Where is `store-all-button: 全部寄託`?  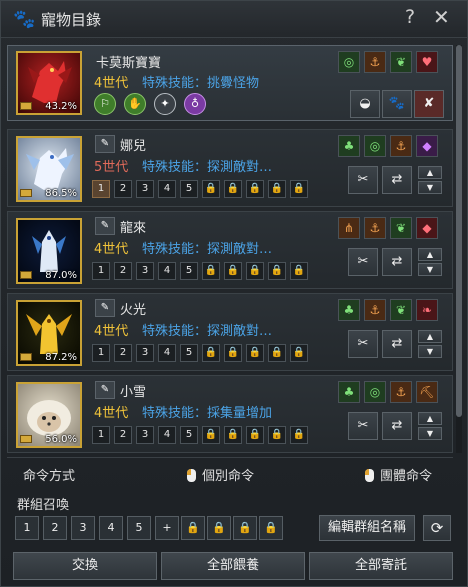
store-all-button: 全部寄託 is located at coordinates (381, 566).